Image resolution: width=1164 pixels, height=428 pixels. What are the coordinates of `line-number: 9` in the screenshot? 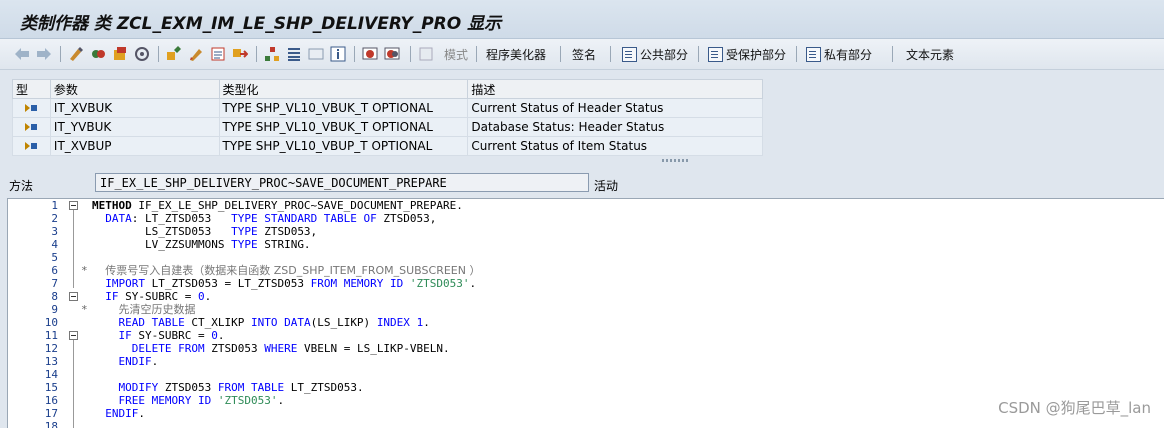 It's located at (54, 309).